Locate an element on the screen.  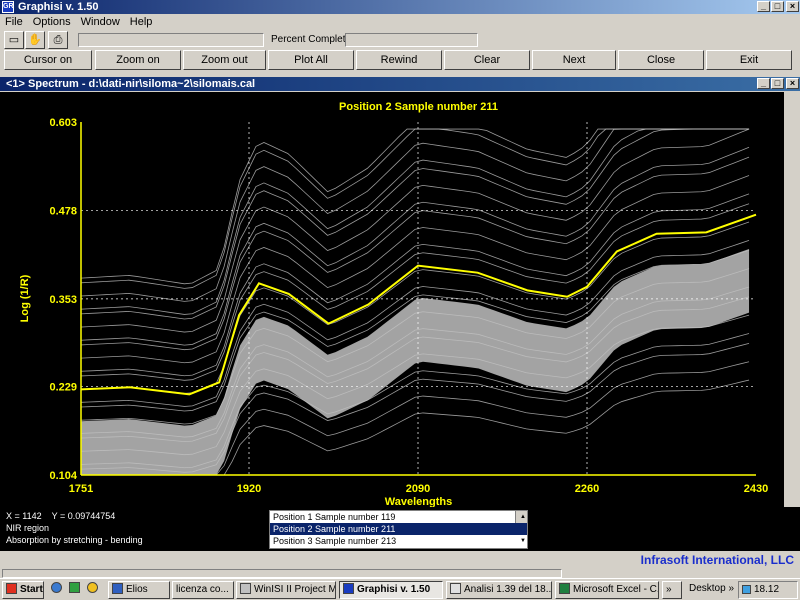
rewind-button: Rewind is located at coordinates (399, 60).